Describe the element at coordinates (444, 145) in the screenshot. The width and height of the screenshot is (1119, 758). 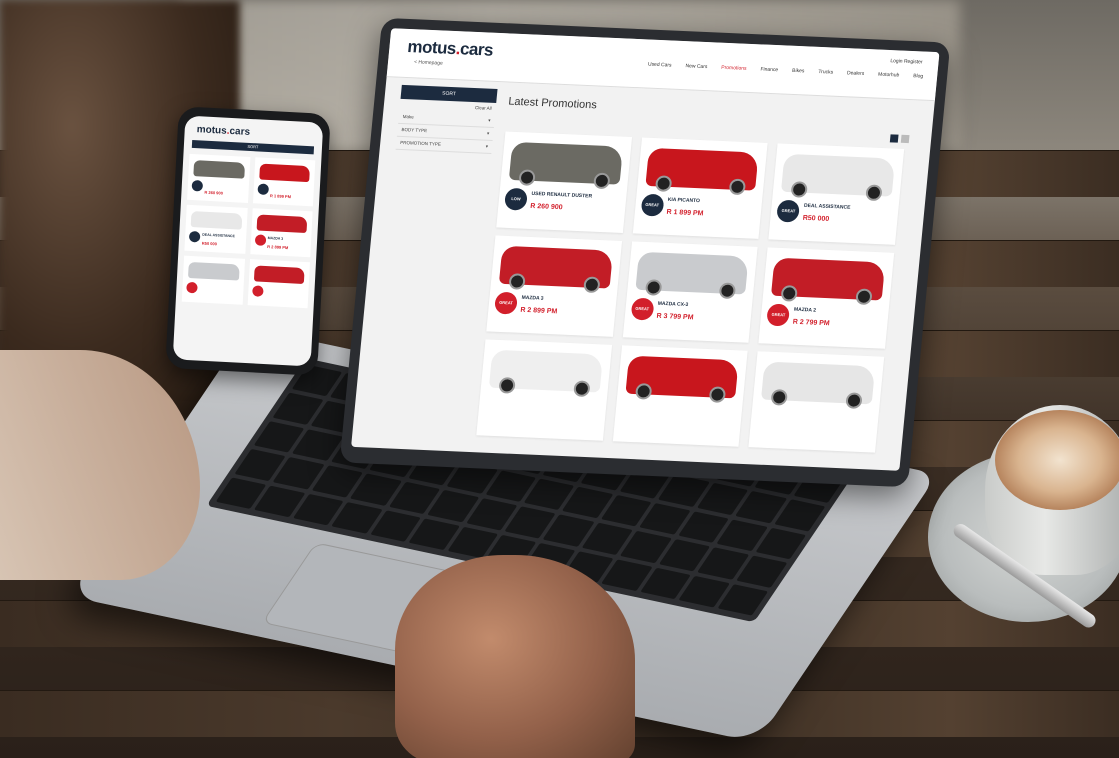
I see `filter-item: PROMOTION TYPE ▾` at that location.